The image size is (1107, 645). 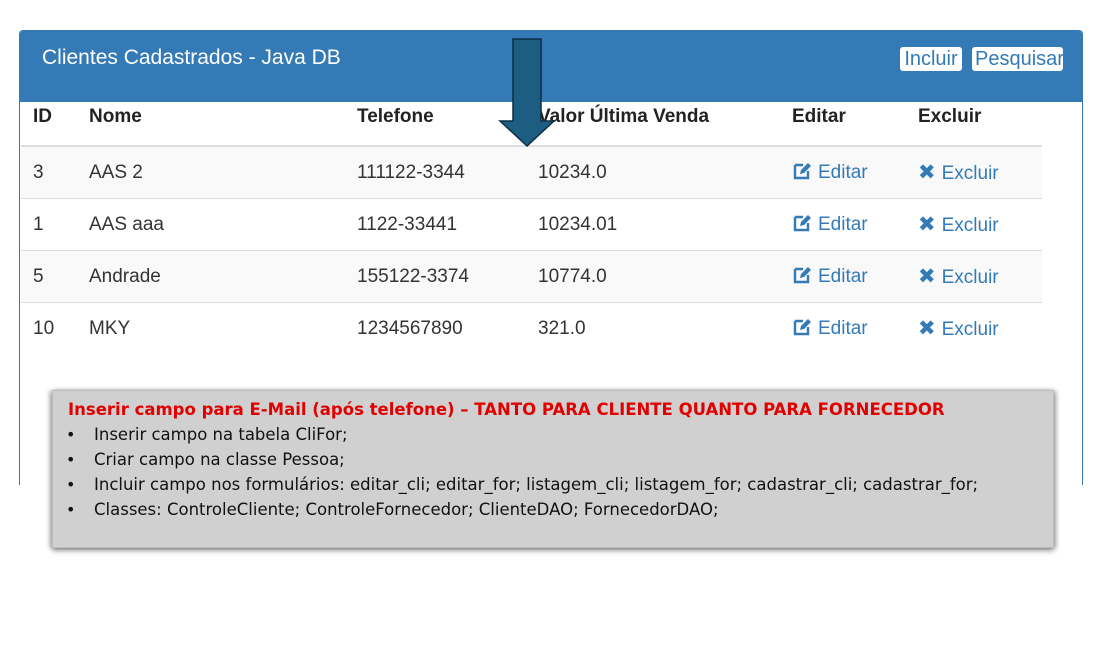 I want to click on cell-nome: AAS 2, so click(x=211, y=172).